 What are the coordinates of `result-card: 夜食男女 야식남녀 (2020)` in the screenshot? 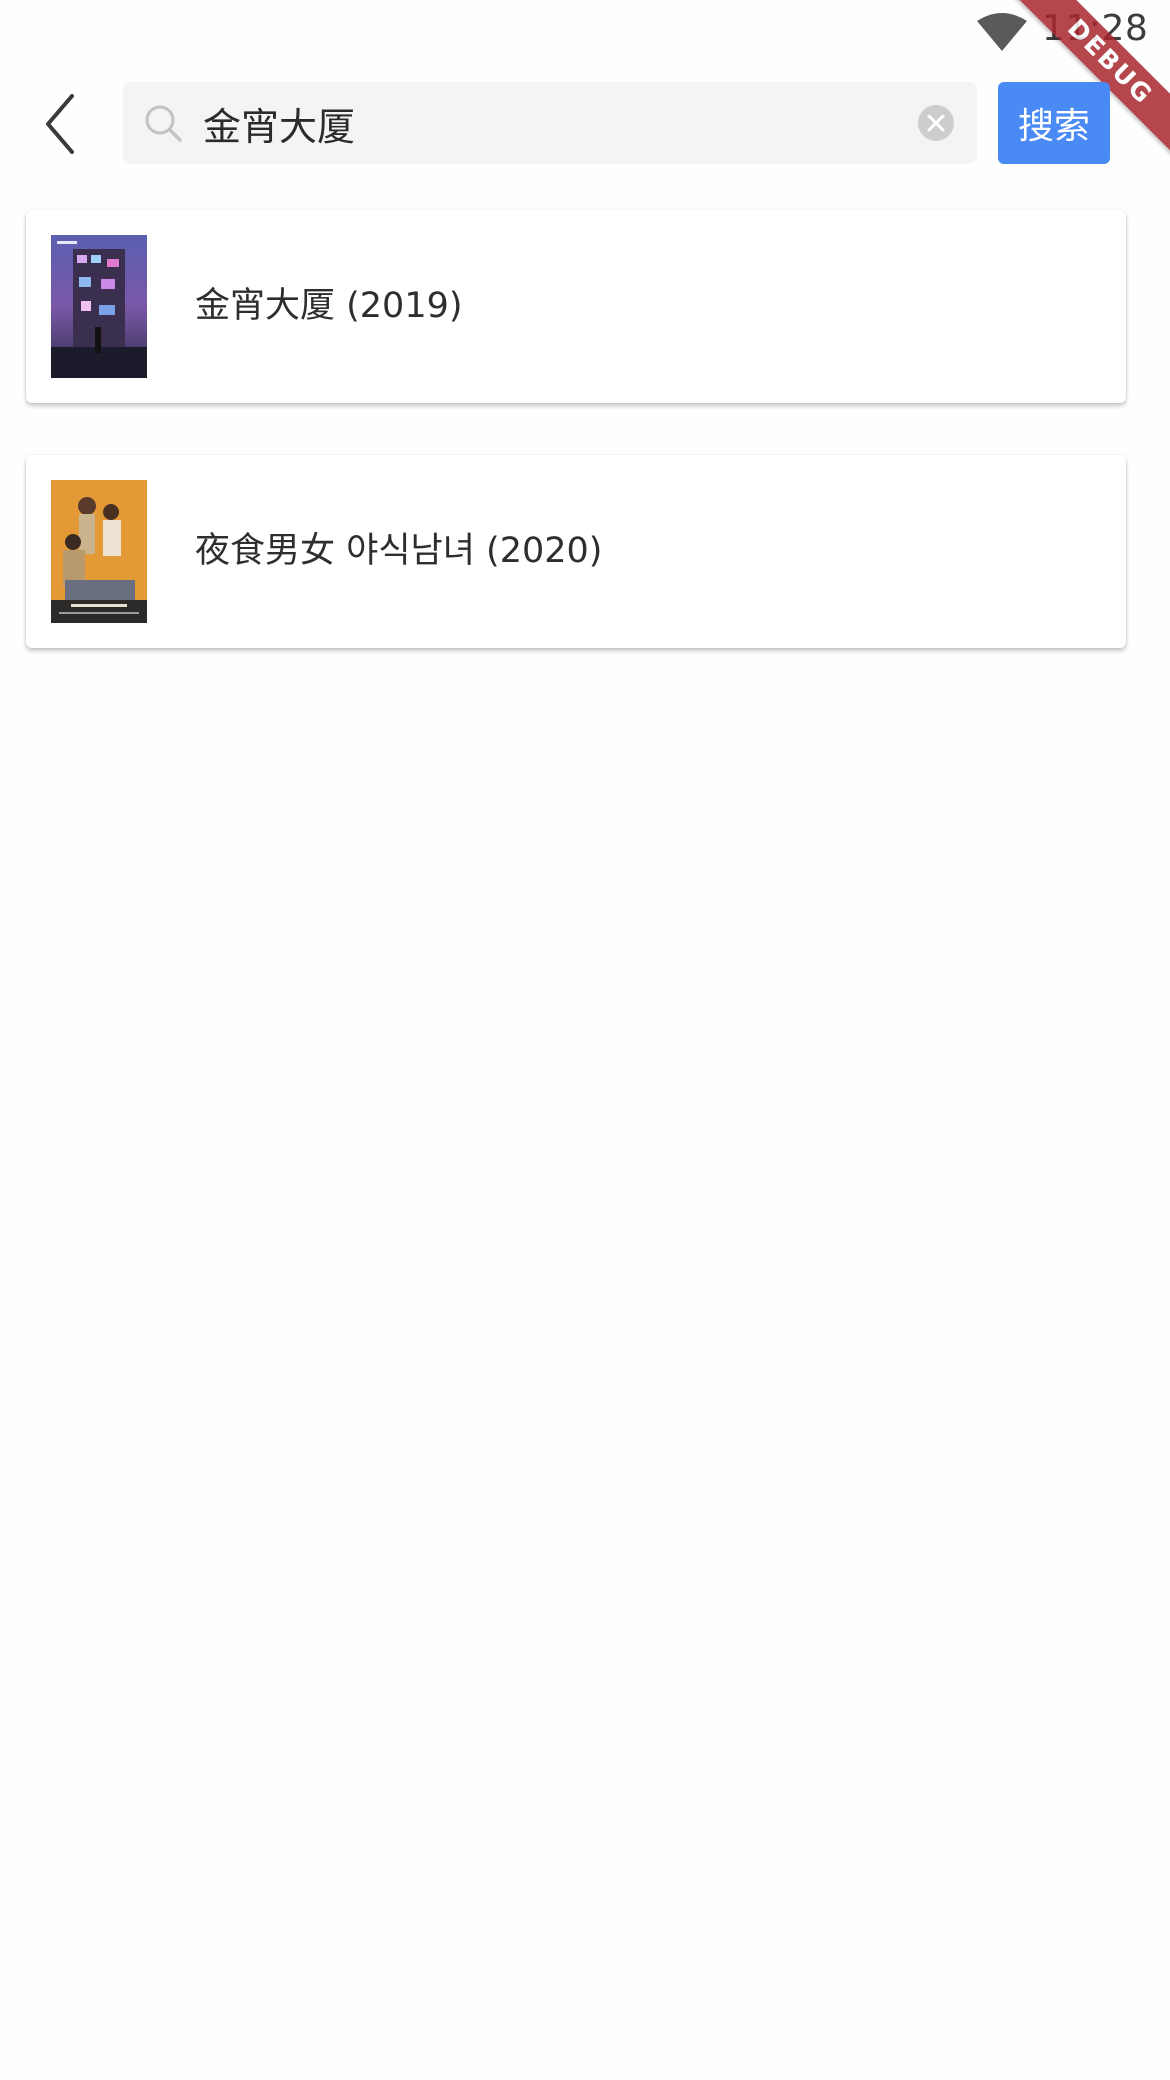 It's located at (576, 551).